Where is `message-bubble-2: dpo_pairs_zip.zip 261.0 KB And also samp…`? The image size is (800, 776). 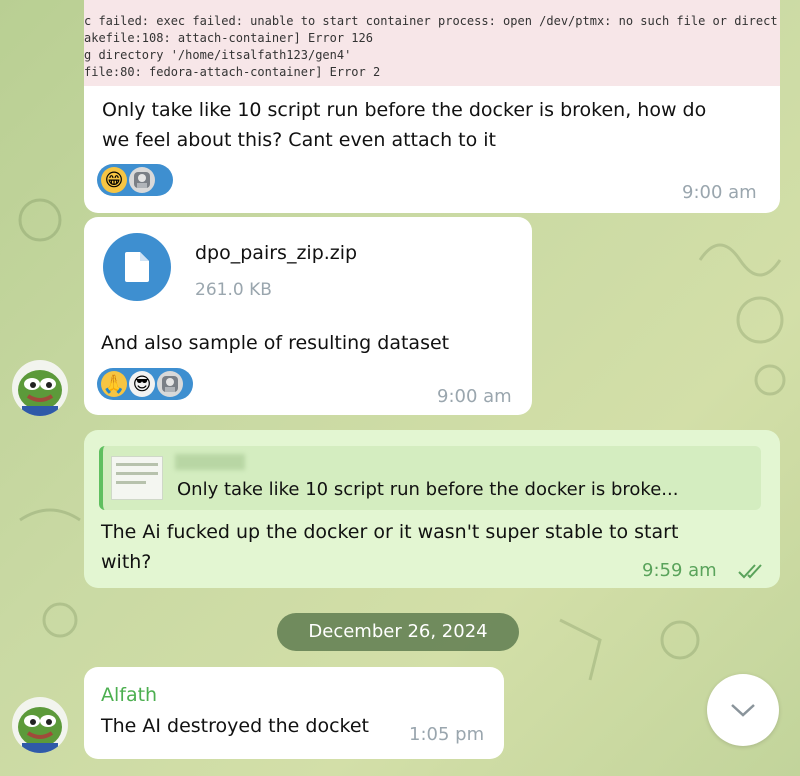 message-bubble-2: dpo_pairs_zip.zip 261.0 KB And also samp… is located at coordinates (308, 316).